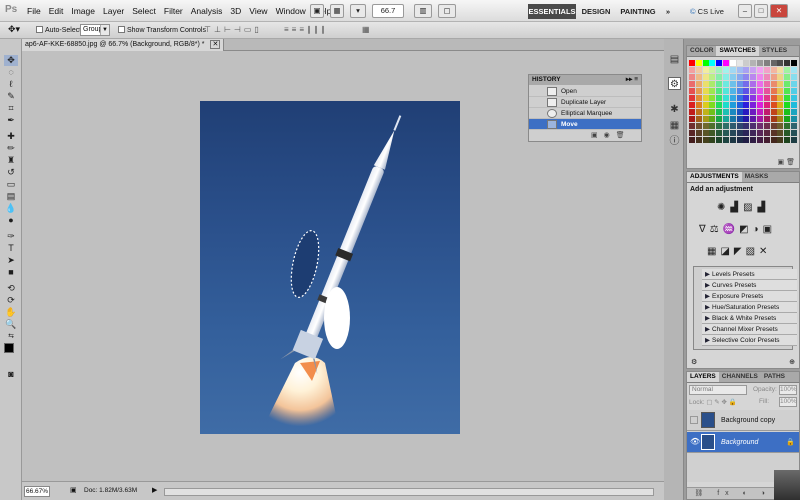  I want to click on pen-tool-icon: ✑, so click(11, 236).